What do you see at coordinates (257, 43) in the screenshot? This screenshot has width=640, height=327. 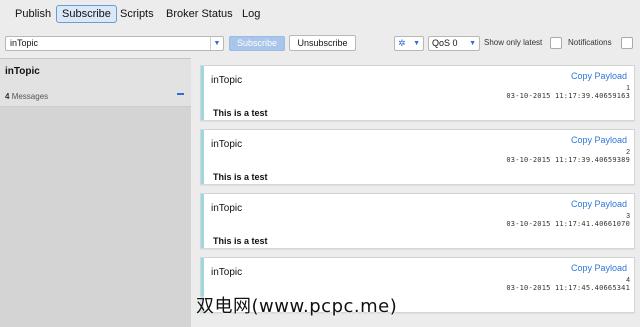 I see `subscribe-button: Subscribe` at bounding box center [257, 43].